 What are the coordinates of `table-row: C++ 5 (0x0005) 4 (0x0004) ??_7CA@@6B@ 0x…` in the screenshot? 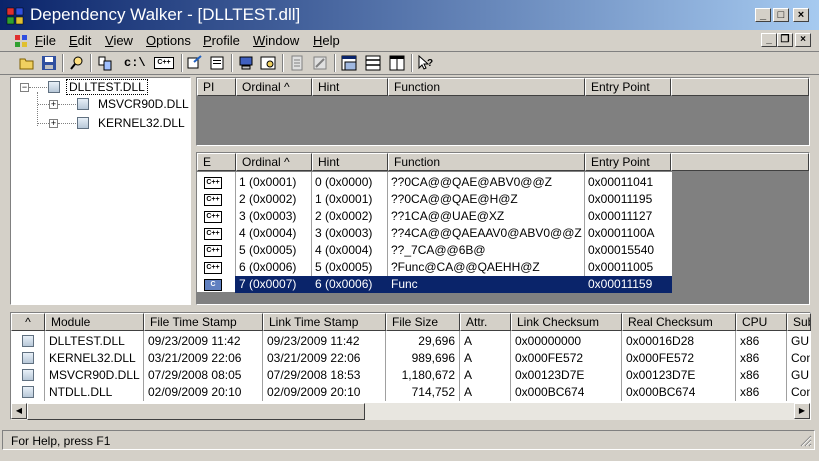 It's located at (434, 250).